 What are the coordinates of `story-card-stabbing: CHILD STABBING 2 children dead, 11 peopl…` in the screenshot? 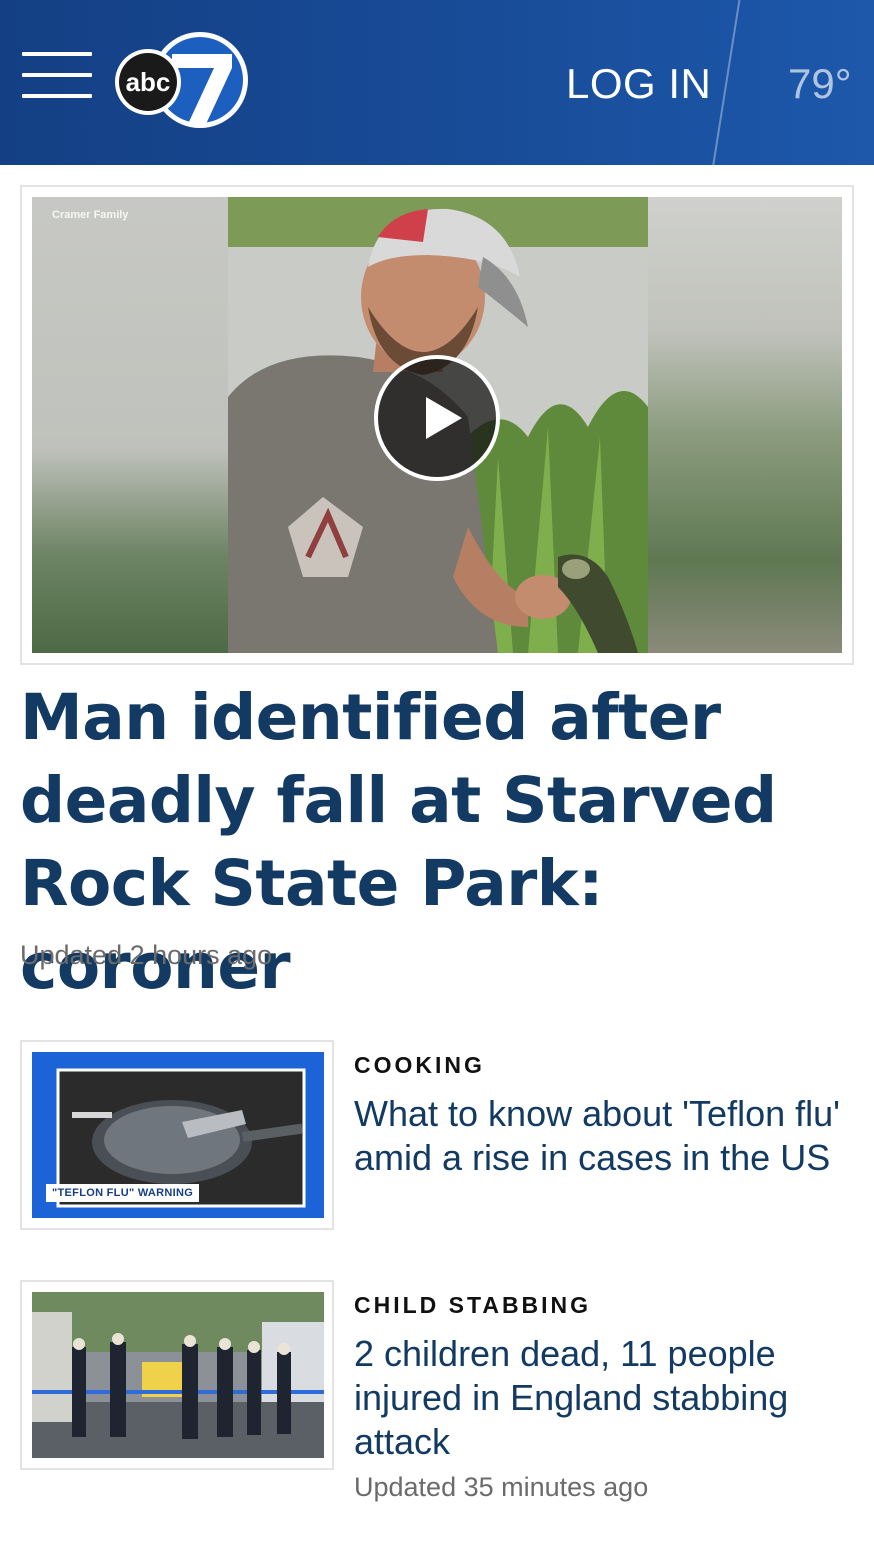 It's located at (437, 1391).